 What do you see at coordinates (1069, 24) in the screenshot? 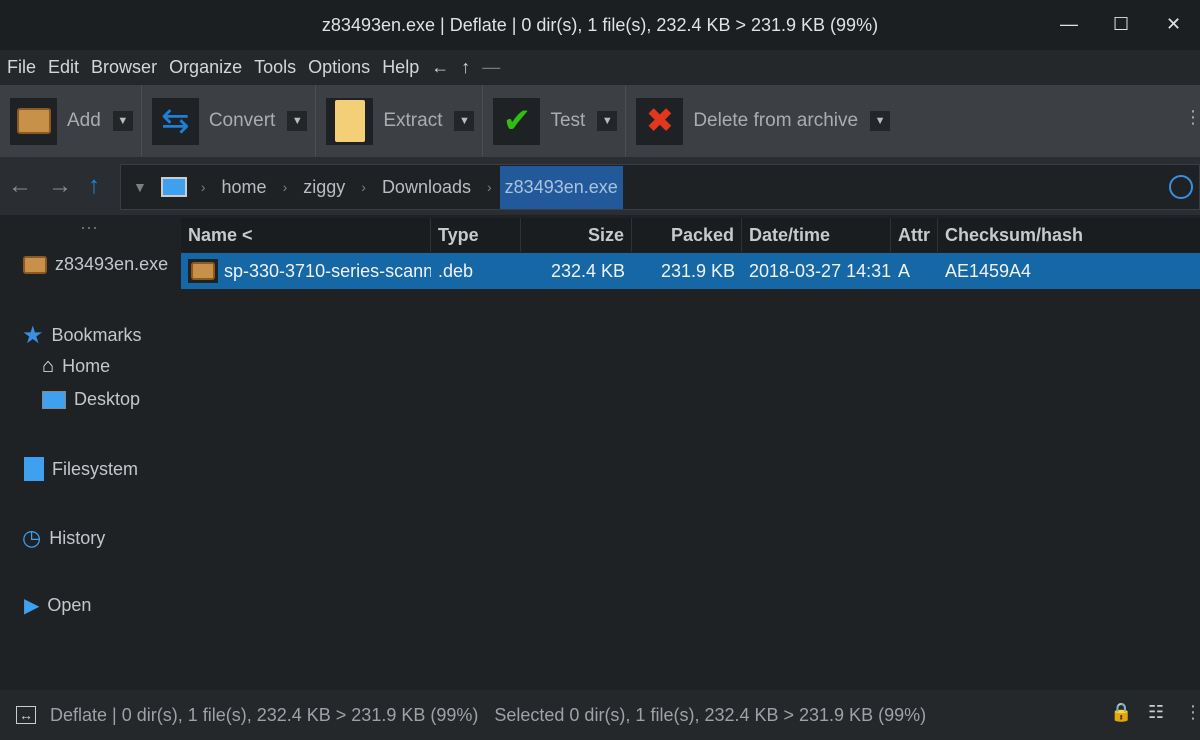
I see `minimize-button: —` at bounding box center [1069, 24].